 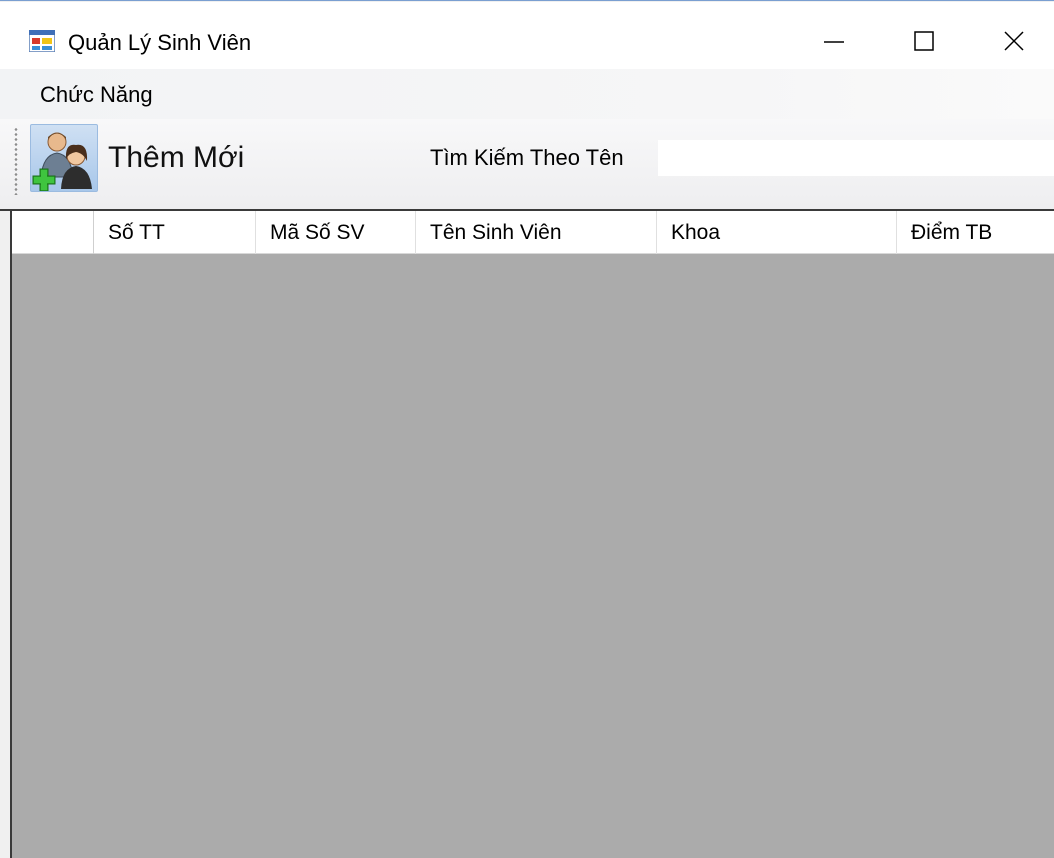 I want to click on app-form-icon, so click(x=42, y=41).